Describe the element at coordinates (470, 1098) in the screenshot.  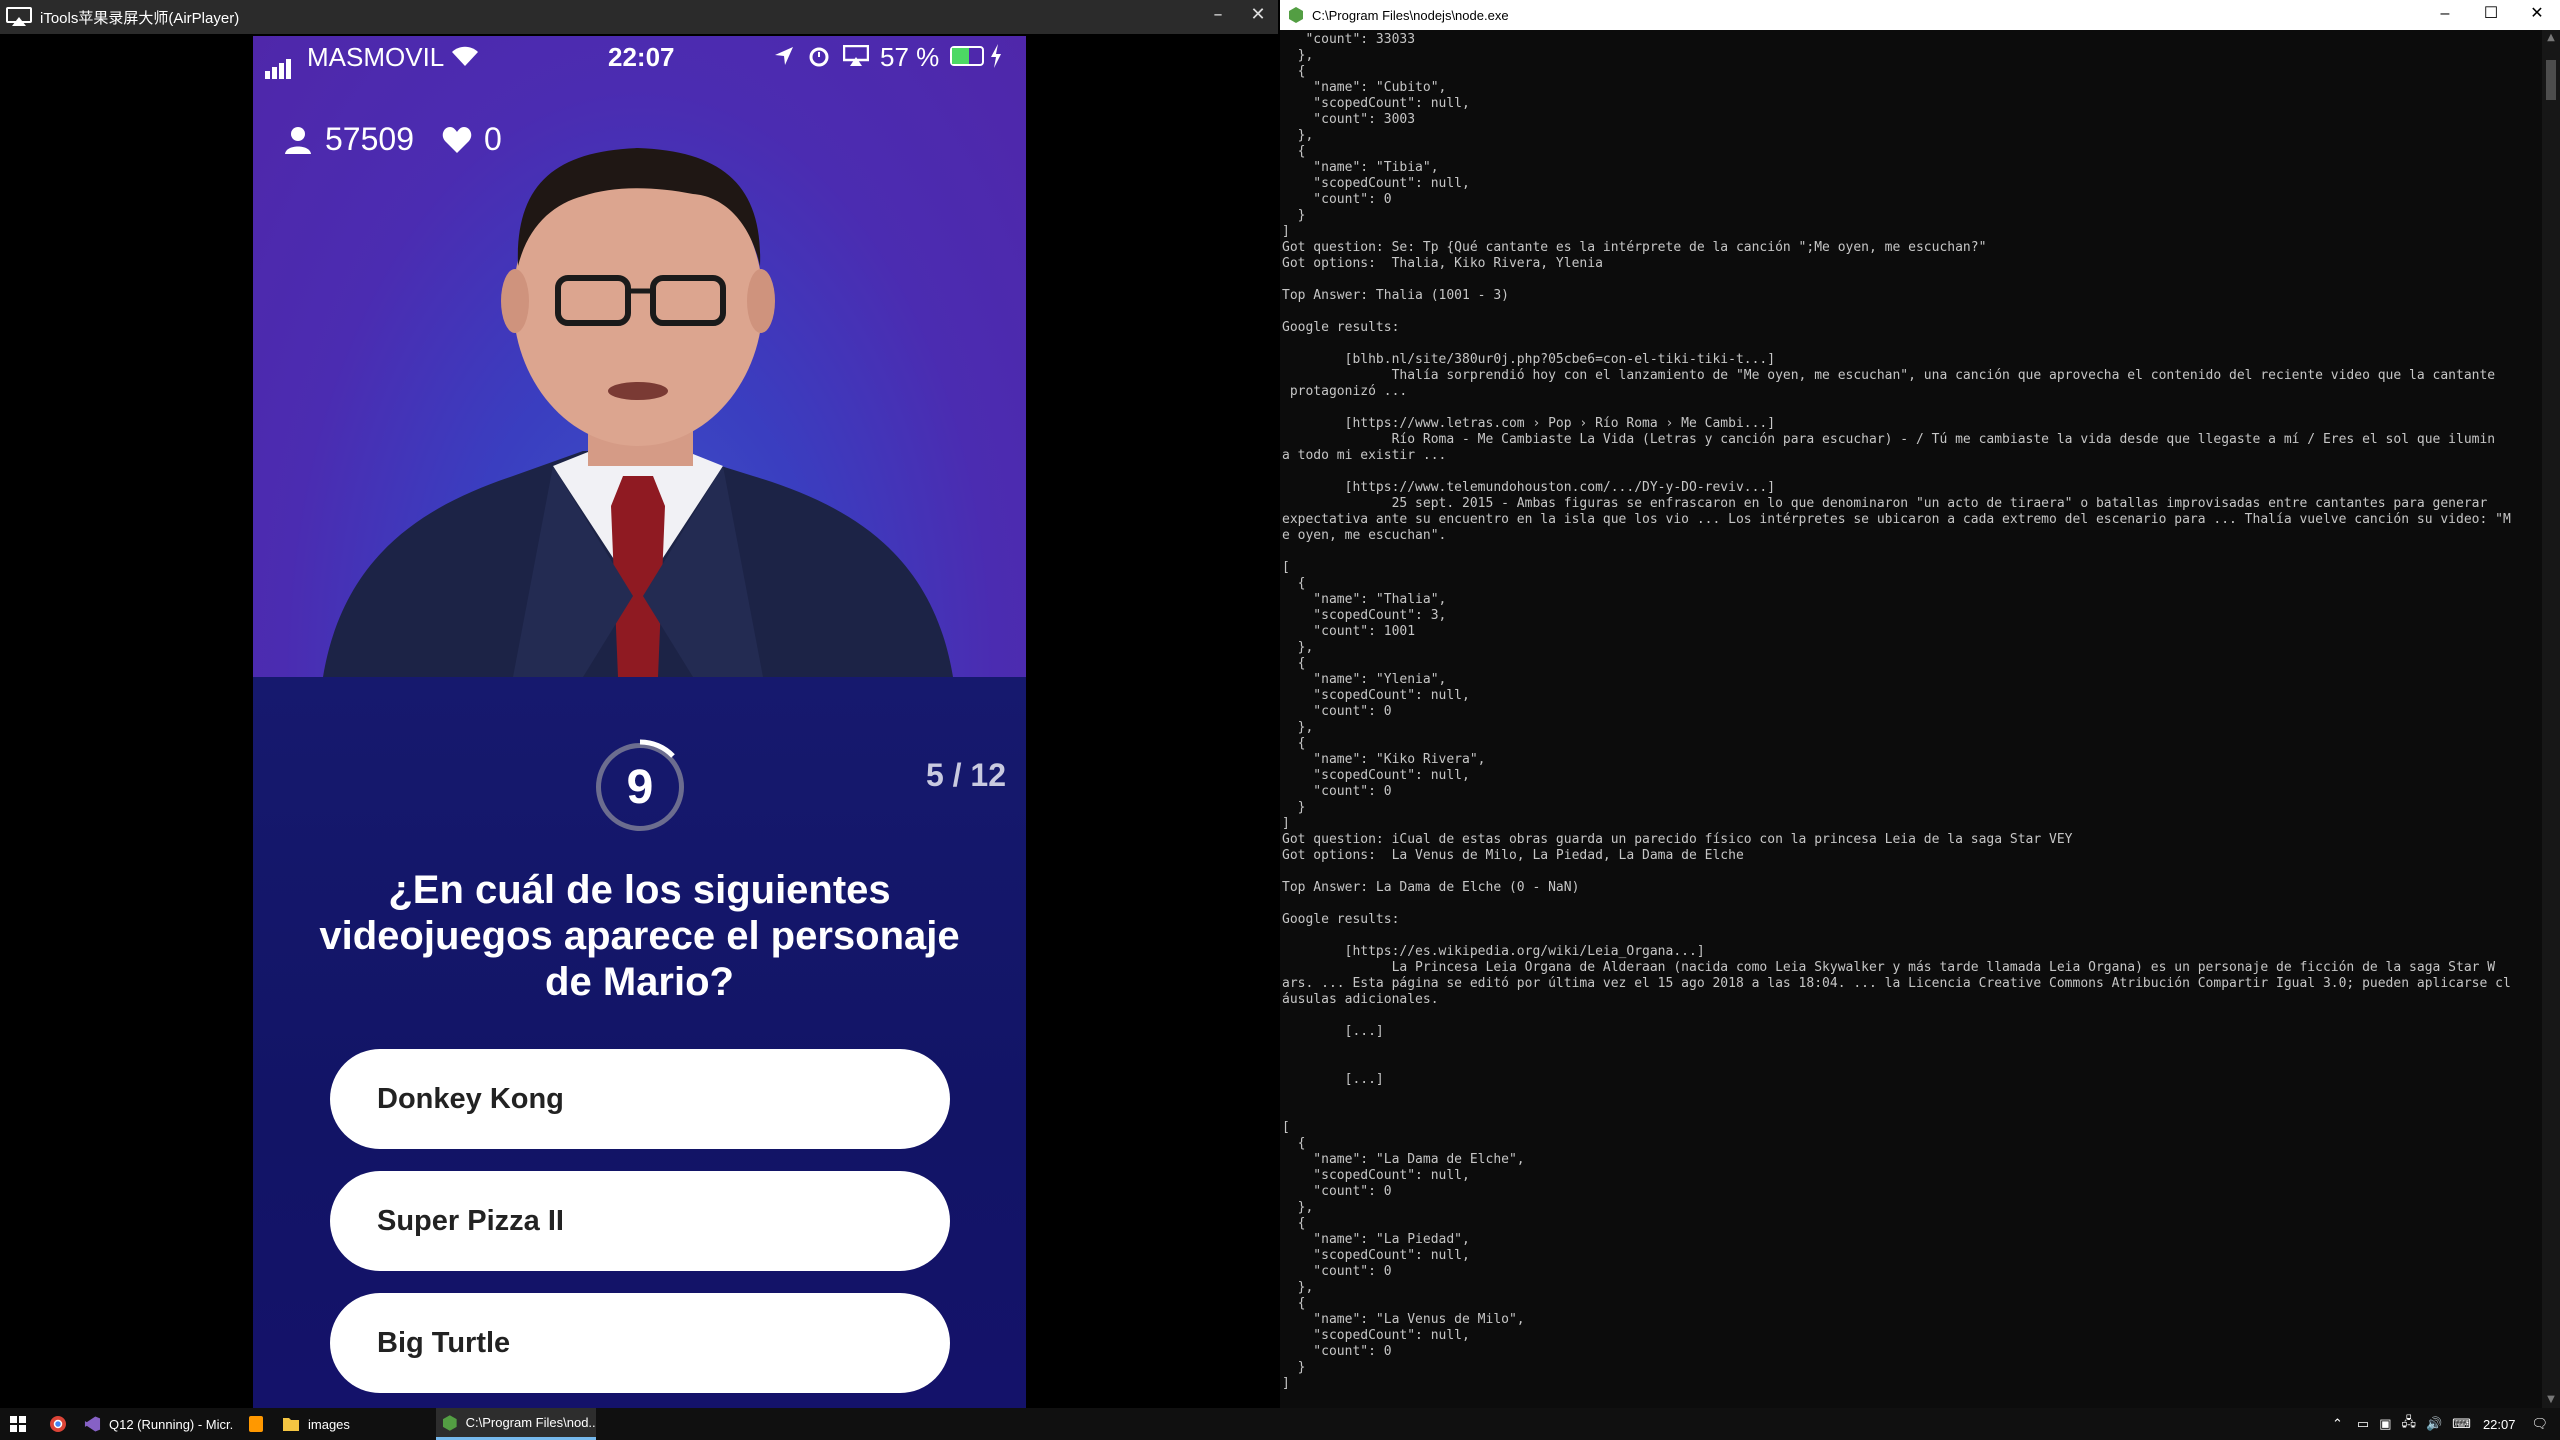
I see `answer-label: Donkey Kong` at that location.